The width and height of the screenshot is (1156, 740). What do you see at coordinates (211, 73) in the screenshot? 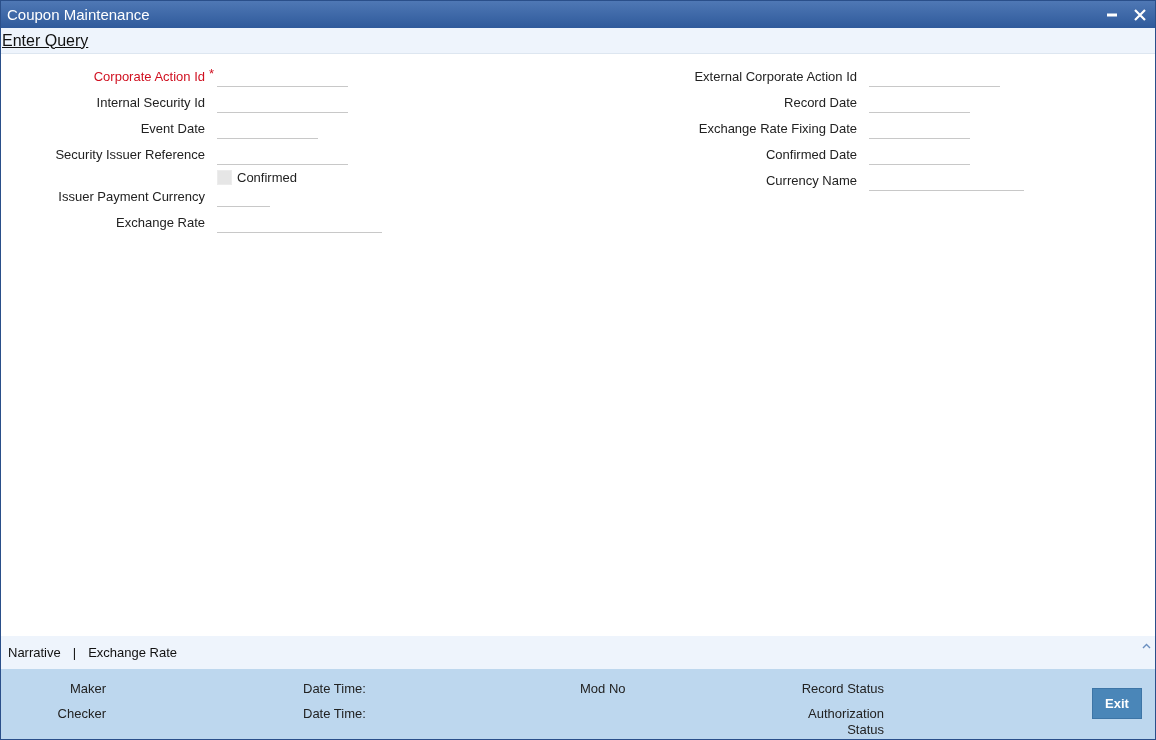
I see `required-marker: *` at bounding box center [211, 73].